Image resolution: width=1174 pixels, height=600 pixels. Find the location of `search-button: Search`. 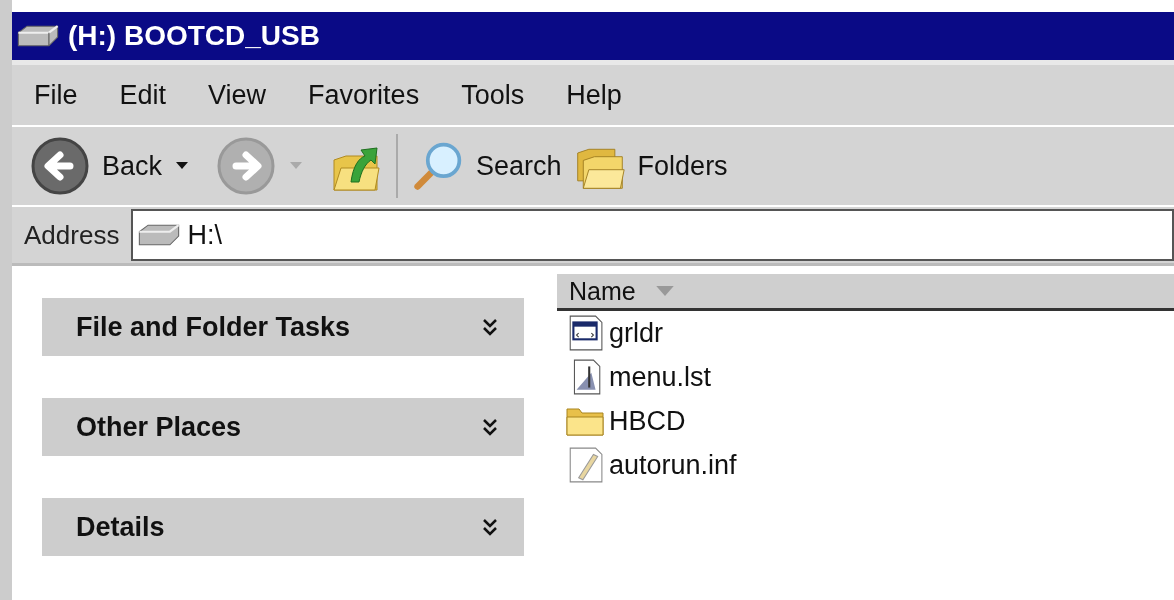

search-button: Search is located at coordinates (487, 166).